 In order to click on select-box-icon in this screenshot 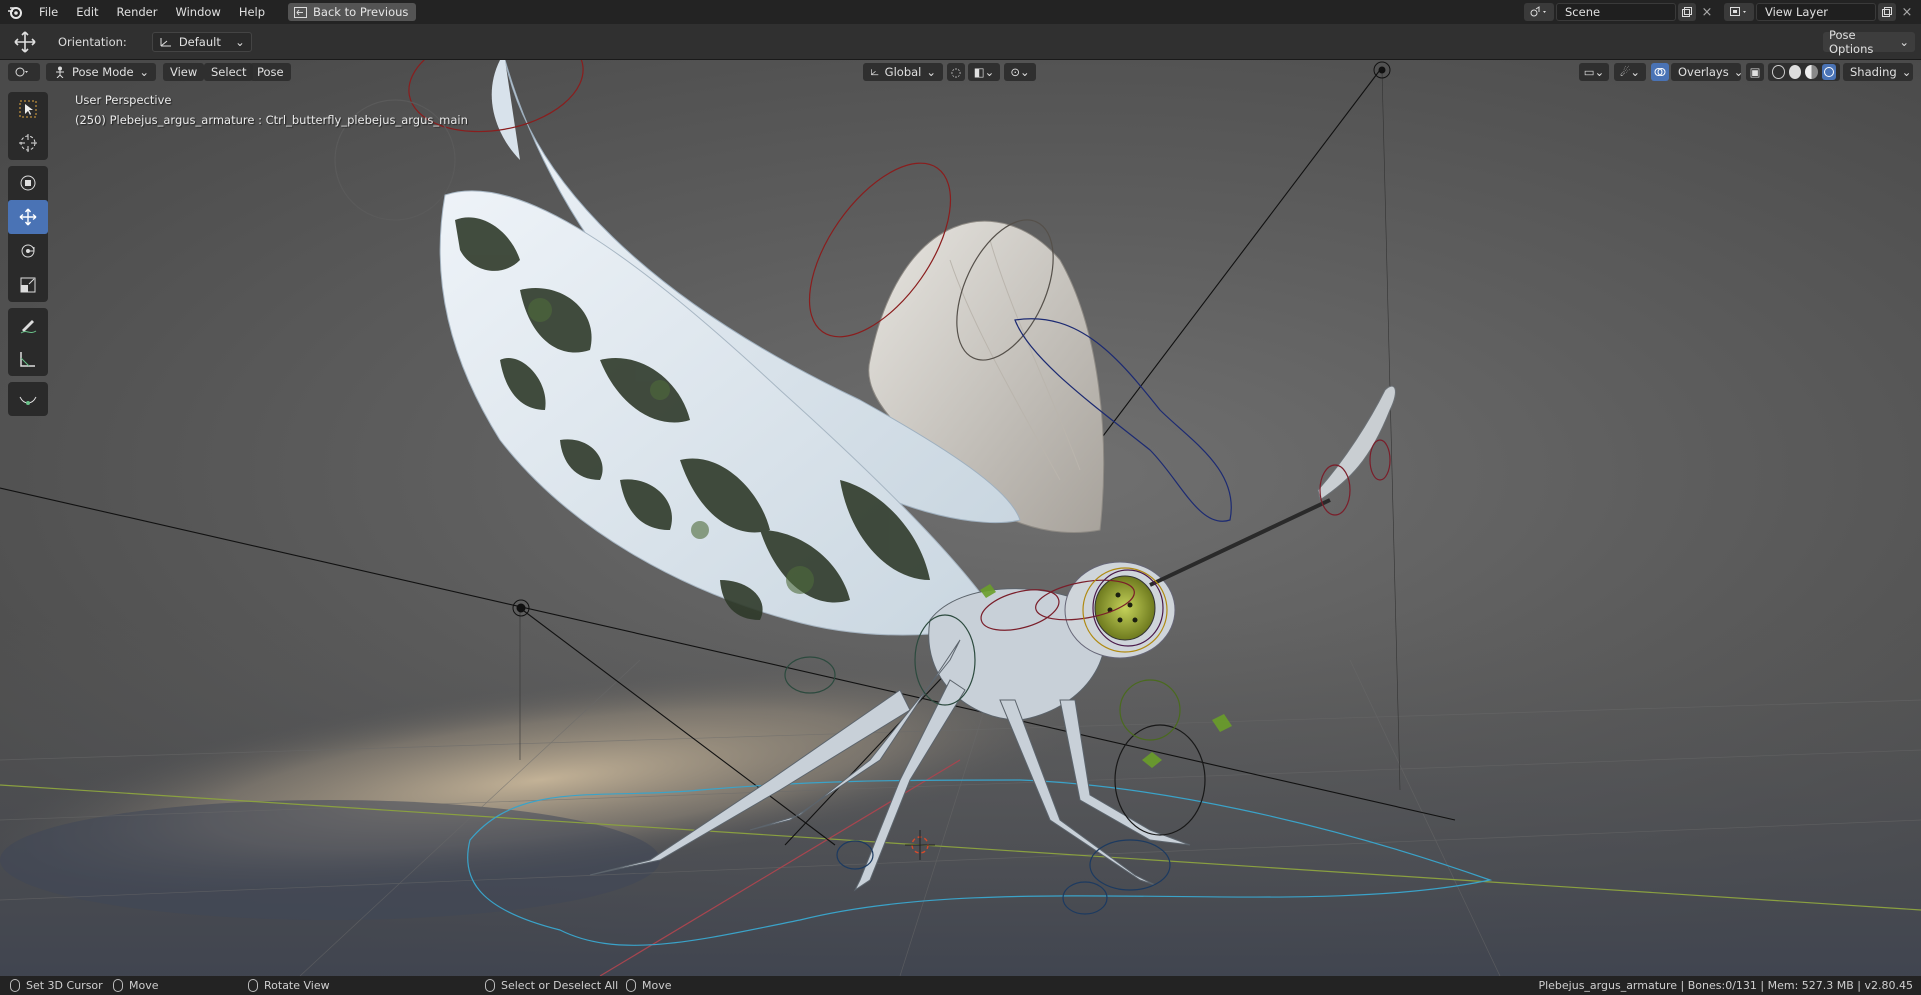, I will do `click(28, 109)`.